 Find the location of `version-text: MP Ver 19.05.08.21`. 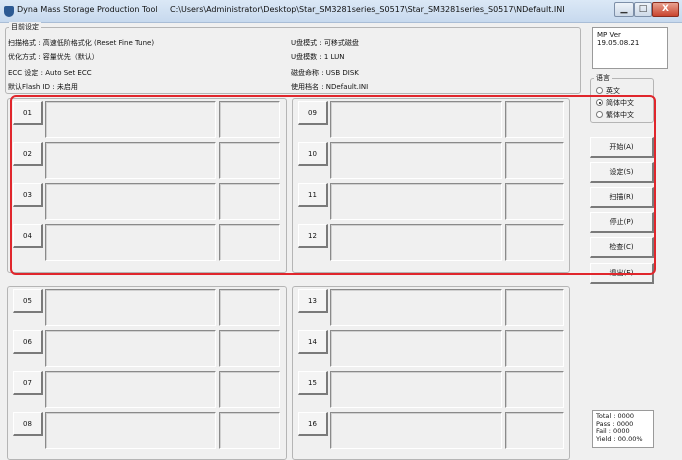

version-text: MP Ver 19.05.08.21 is located at coordinates (618, 39).